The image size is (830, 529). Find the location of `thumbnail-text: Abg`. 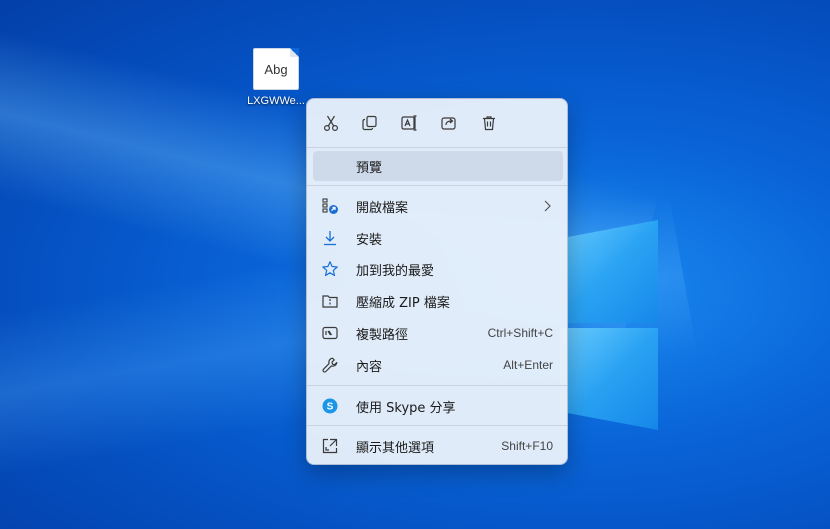

thumbnail-text: Abg is located at coordinates (276, 69).